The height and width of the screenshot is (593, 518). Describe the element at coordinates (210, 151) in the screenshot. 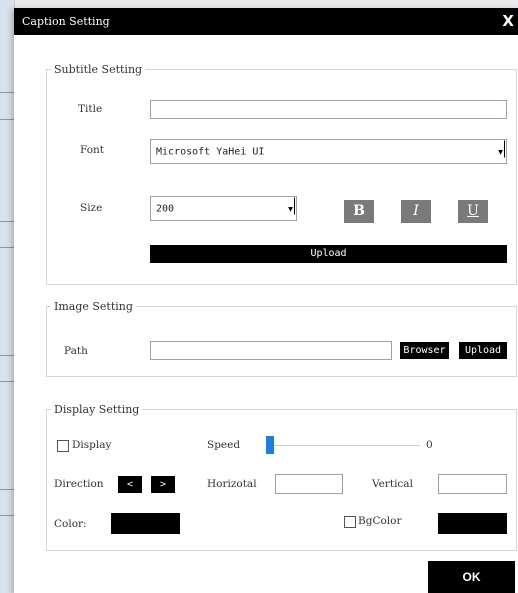

I see `font-select-value: Microsoft YaHei UI` at that location.